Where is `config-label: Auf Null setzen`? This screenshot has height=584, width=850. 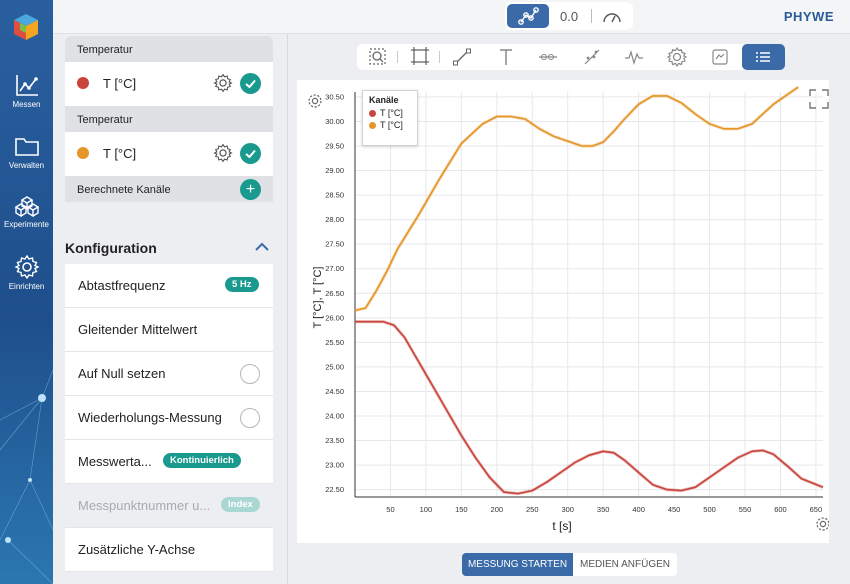 config-label: Auf Null setzen is located at coordinates (122, 373).